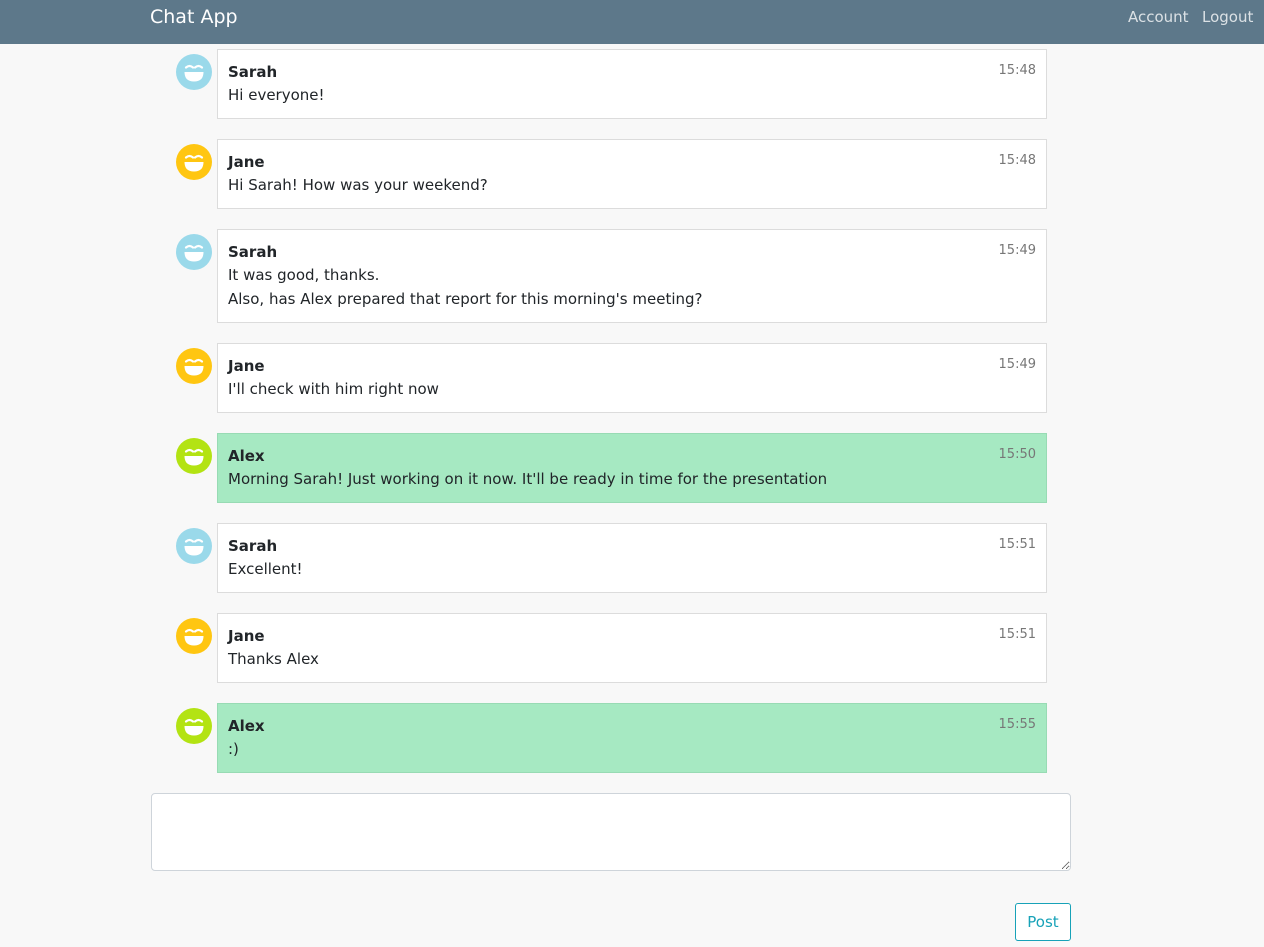 Image resolution: width=1264 pixels, height=947 pixels. I want to click on message-text: Hi everyone!, so click(276, 95).